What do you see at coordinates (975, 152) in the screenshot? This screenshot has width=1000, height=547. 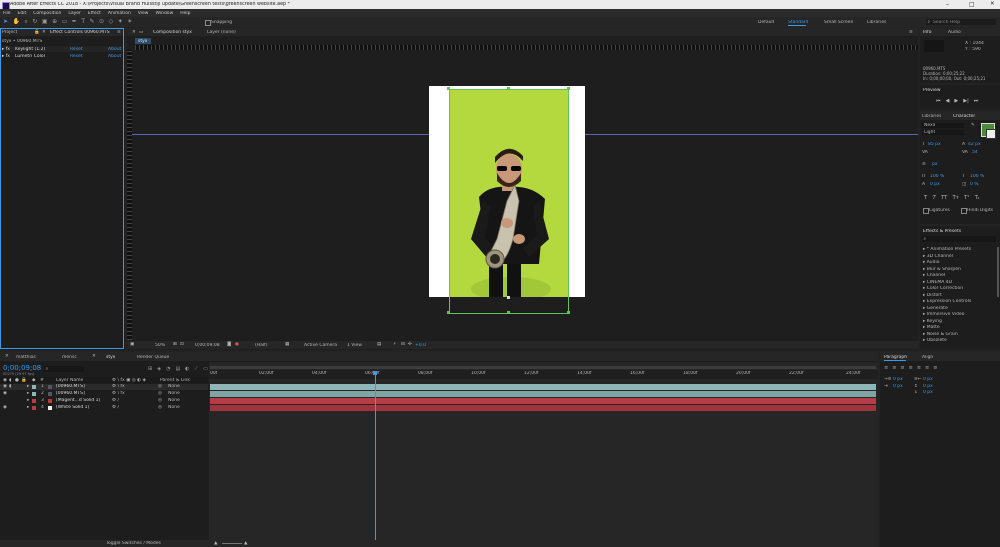 I see `tracking-value: 54` at bounding box center [975, 152].